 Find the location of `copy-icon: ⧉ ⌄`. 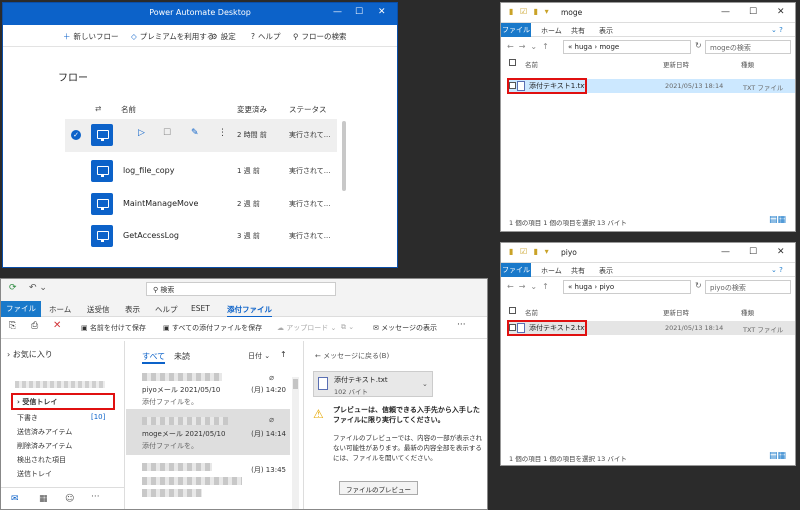

copy-icon: ⧉ ⌄ is located at coordinates (347, 327).